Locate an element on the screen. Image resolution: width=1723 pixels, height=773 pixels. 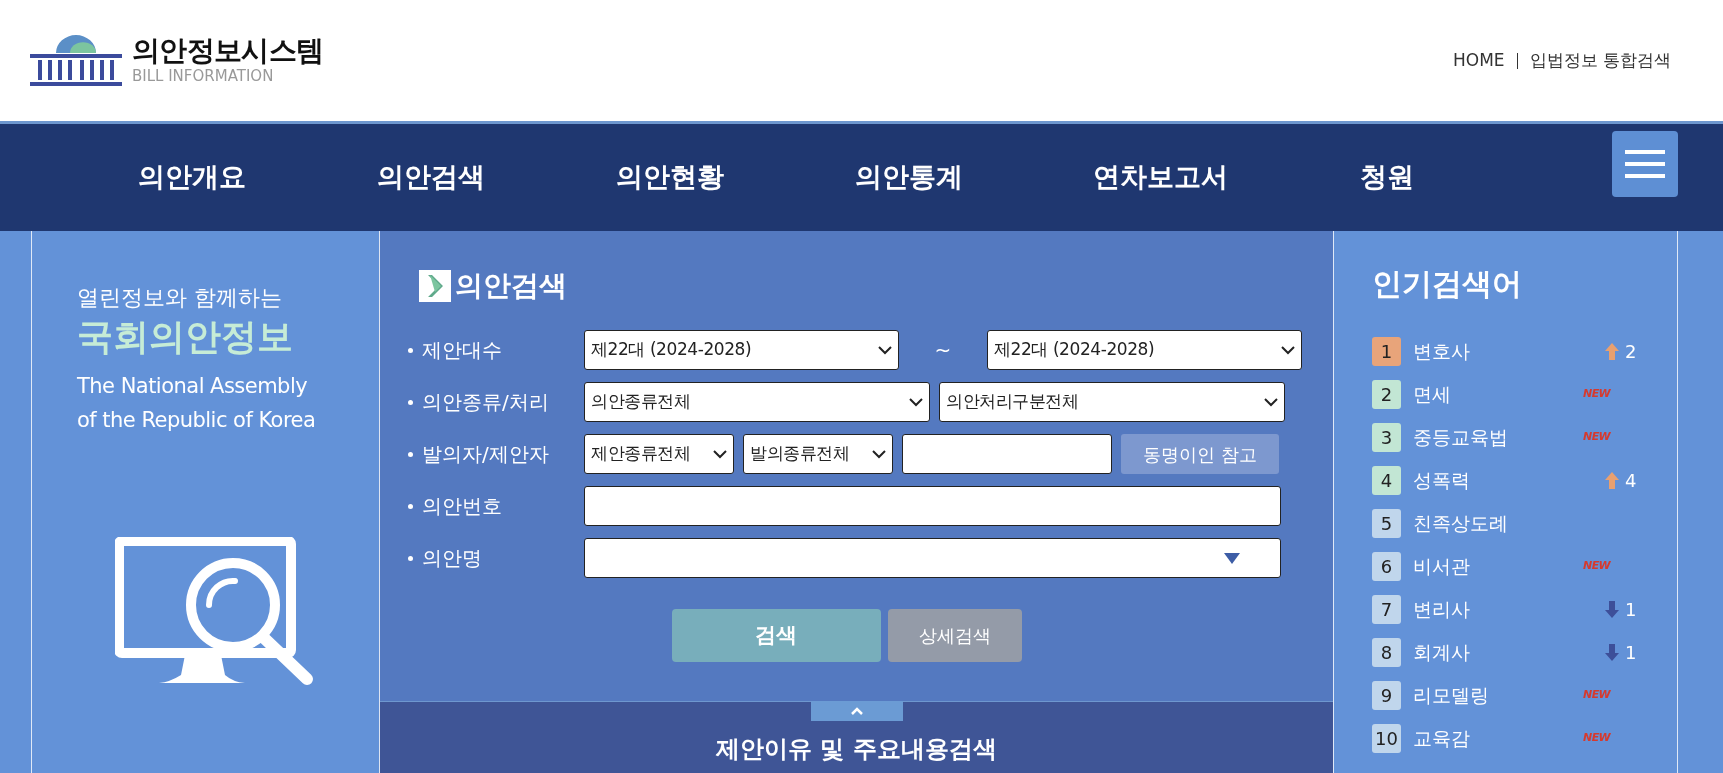
nav-item: 의안검색 is located at coordinates (431, 177).